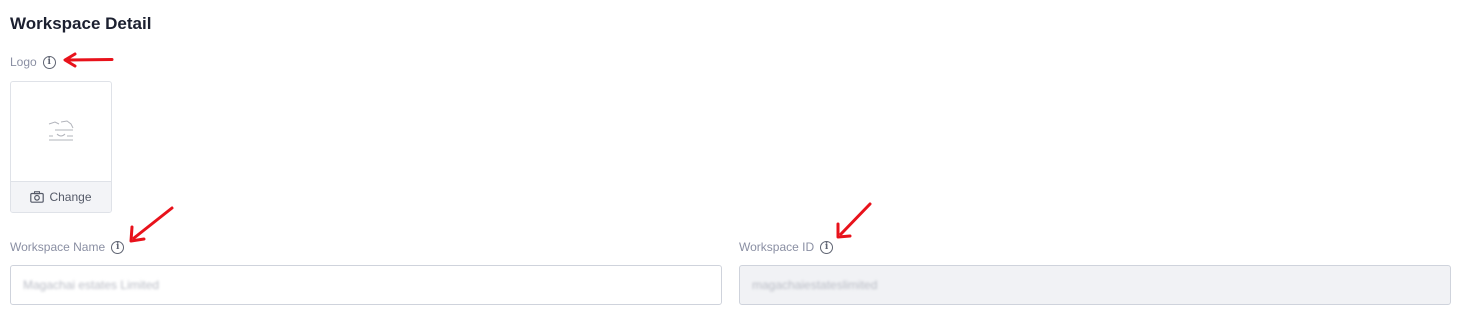 The image size is (1464, 320). I want to click on workspace-logo-image, so click(61, 130).